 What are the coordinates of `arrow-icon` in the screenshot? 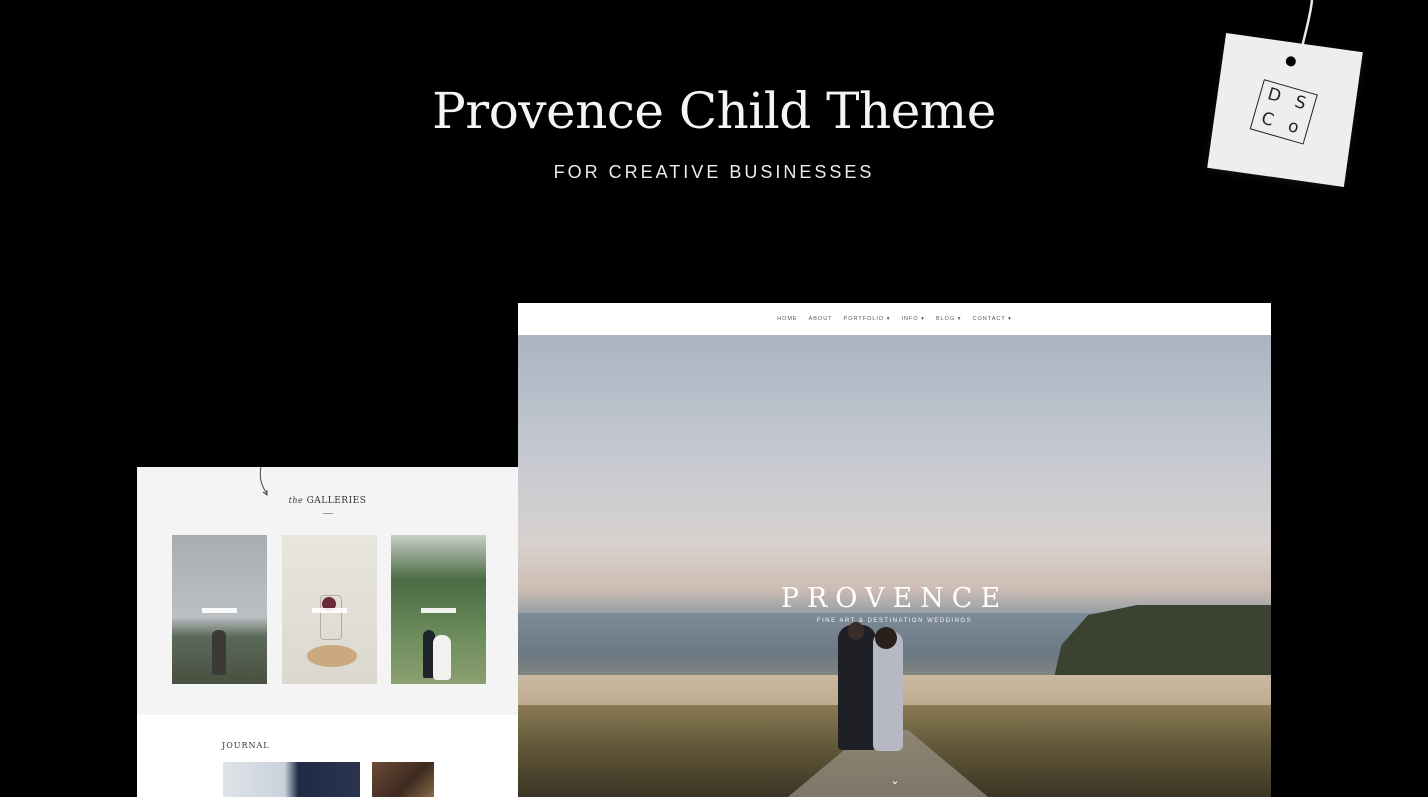 It's located at (263, 481).